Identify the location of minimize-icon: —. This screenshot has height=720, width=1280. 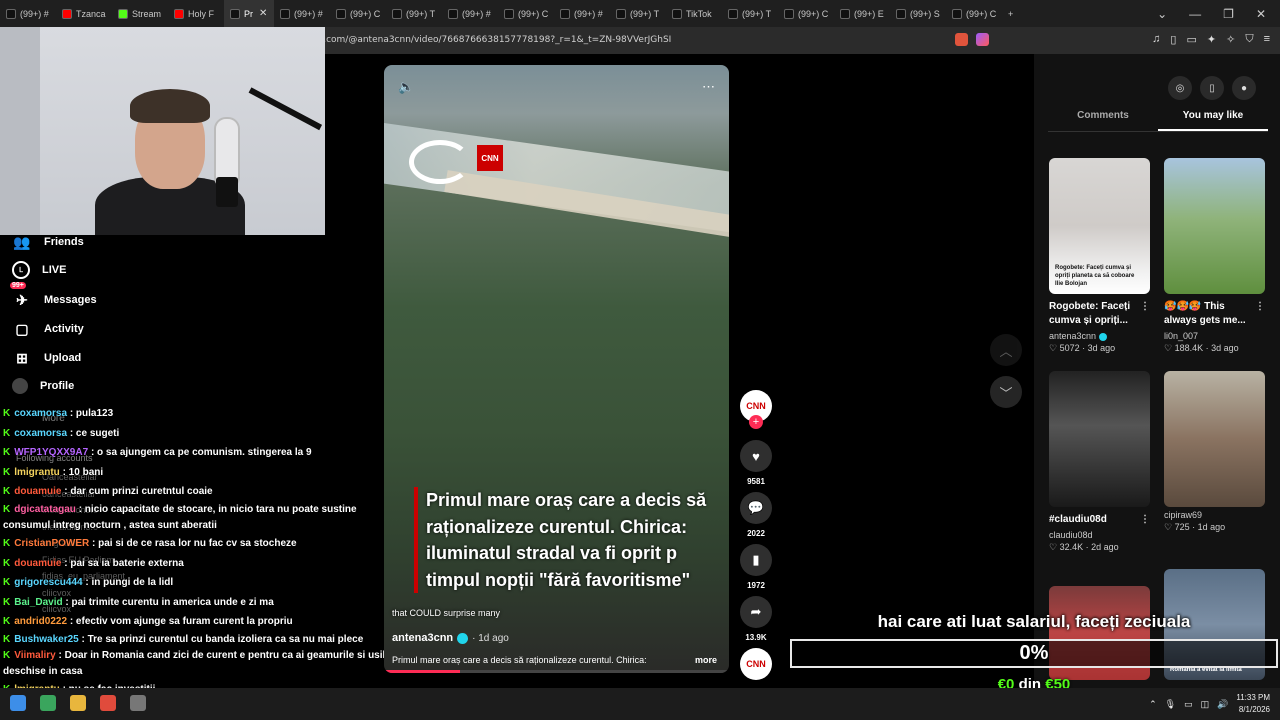
(1195, 14).